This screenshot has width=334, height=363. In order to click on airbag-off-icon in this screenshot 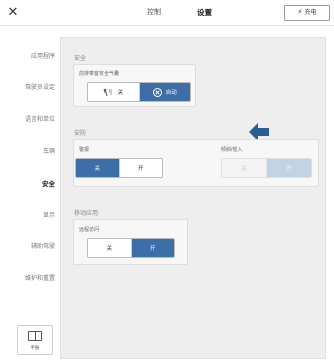, I will do `click(108, 92)`.